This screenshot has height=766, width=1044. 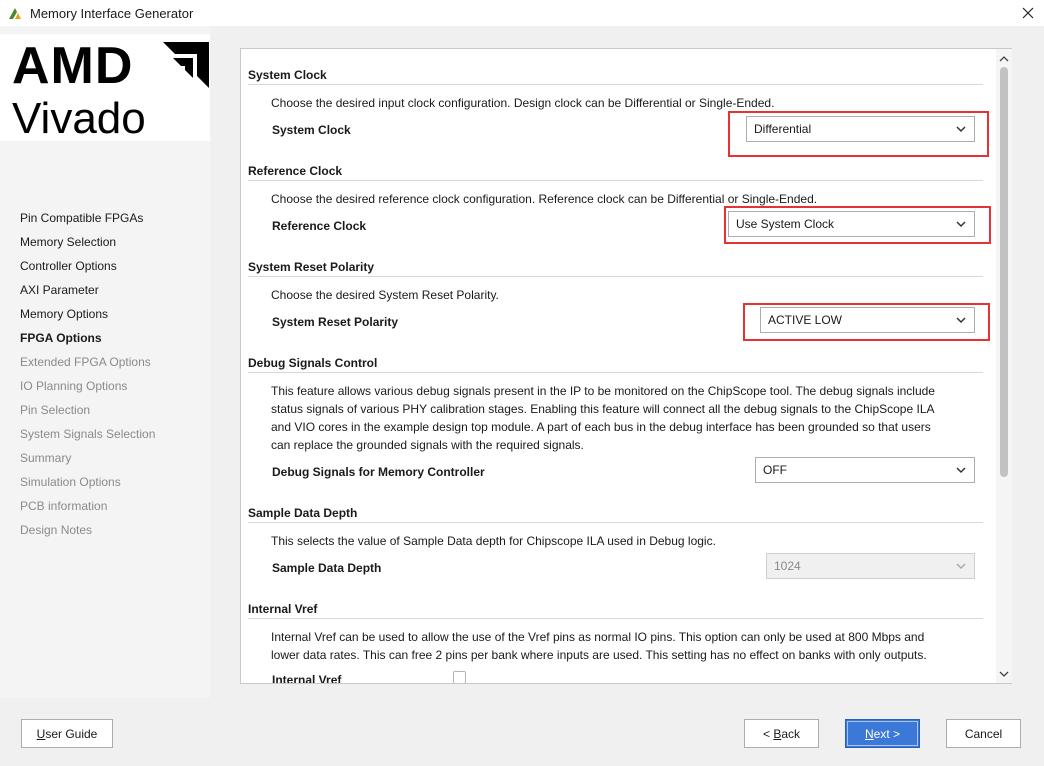 I want to click on nav-step: Memory Selection, so click(x=87, y=246).